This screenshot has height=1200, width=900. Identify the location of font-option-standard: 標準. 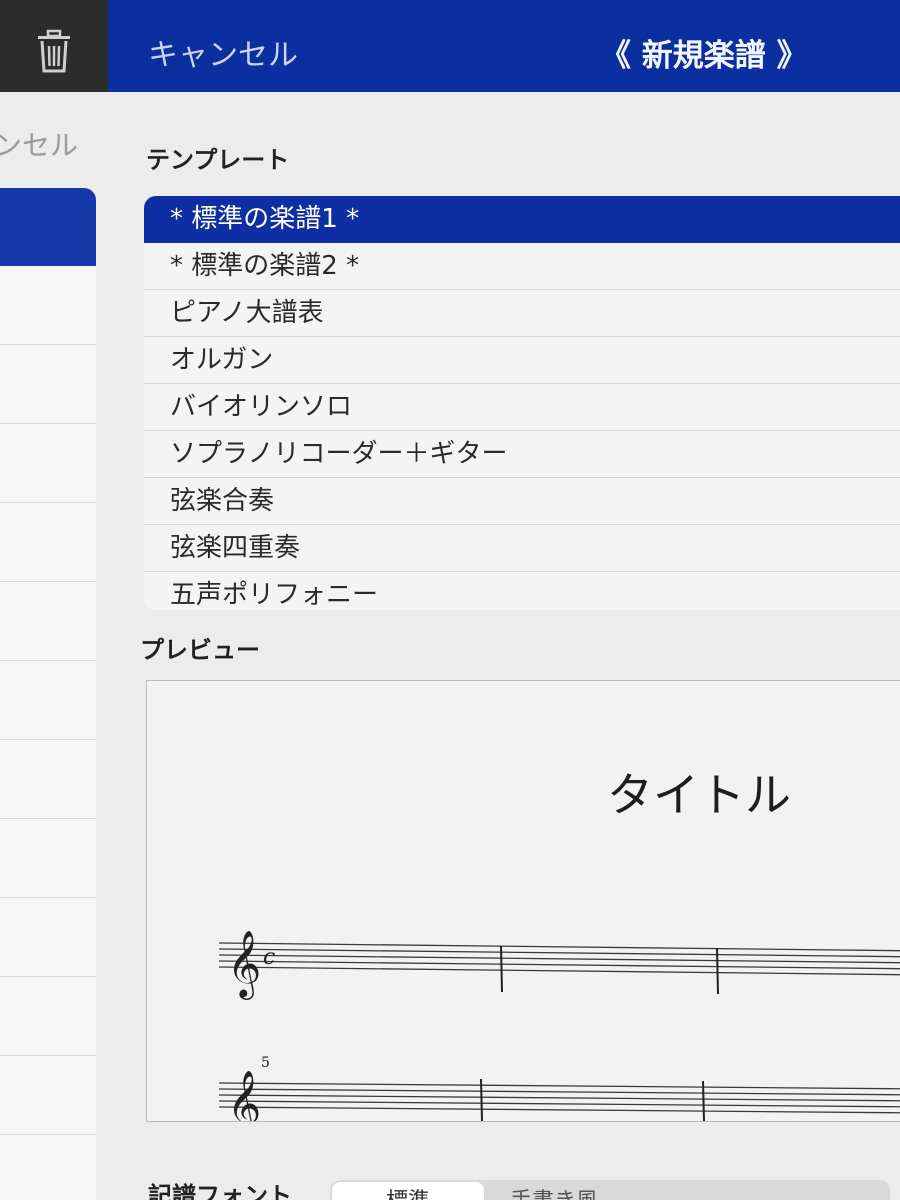
(408, 1191).